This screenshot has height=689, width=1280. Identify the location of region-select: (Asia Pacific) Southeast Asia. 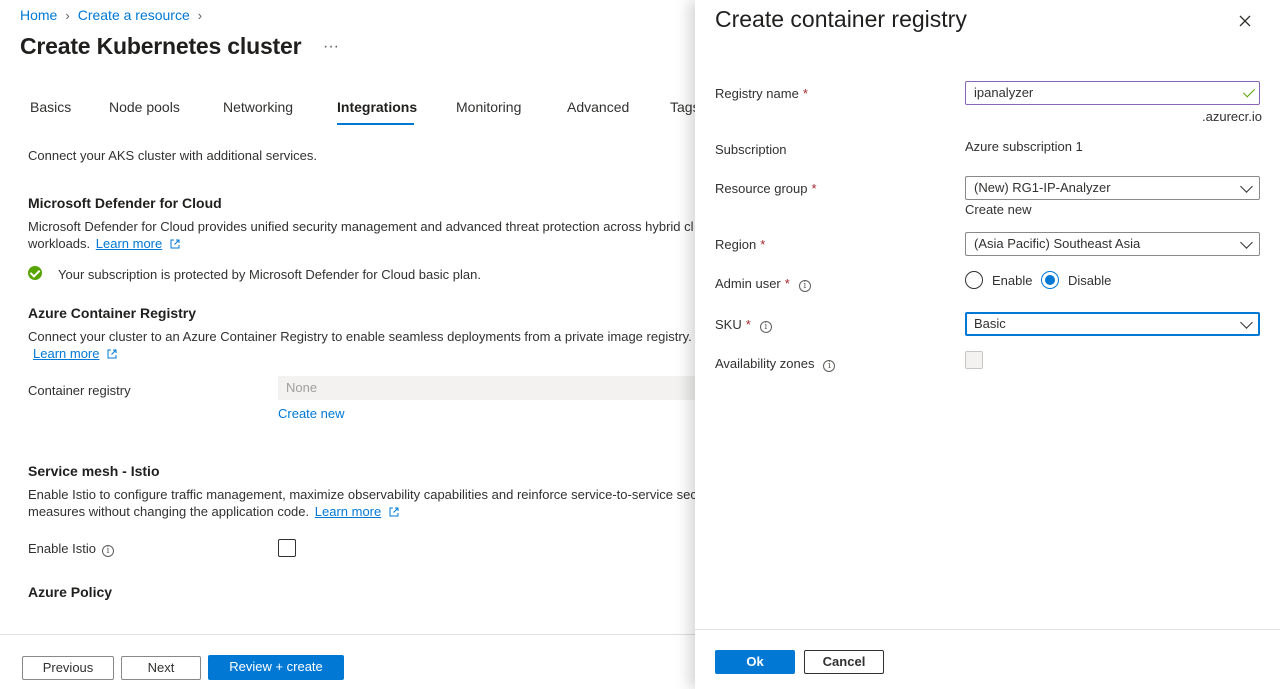
(1112, 244).